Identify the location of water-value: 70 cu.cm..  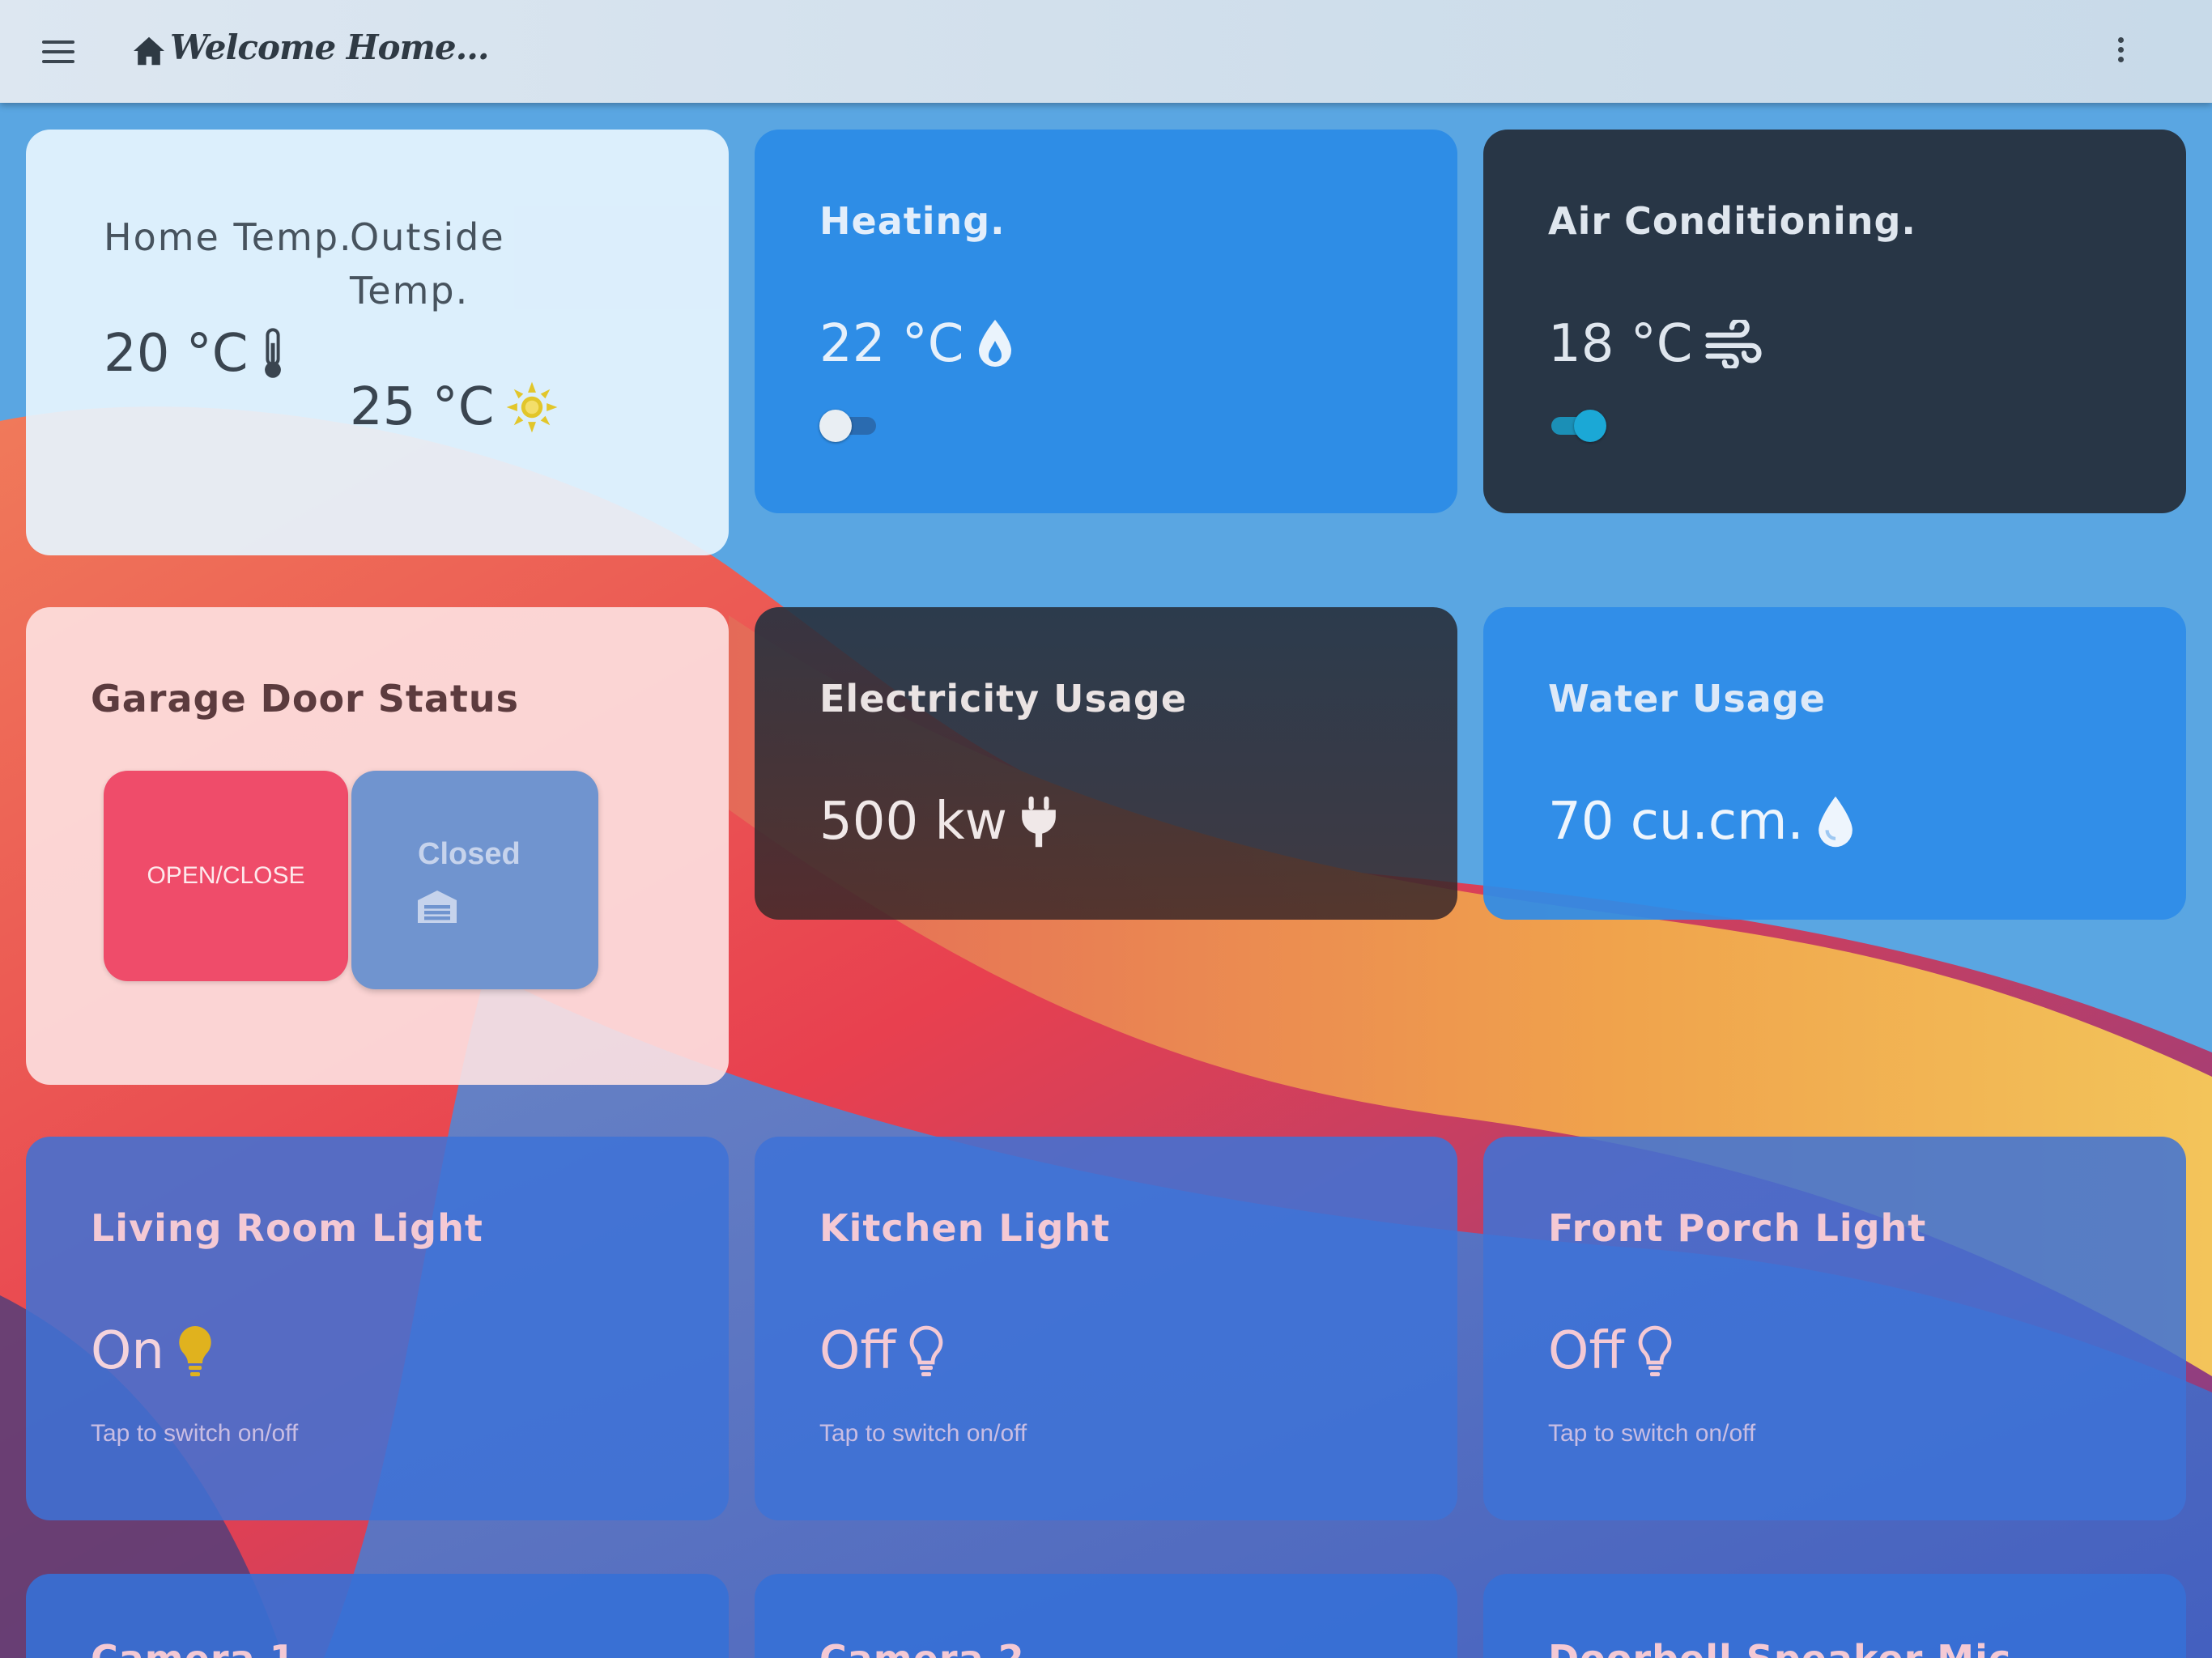
(1702, 822).